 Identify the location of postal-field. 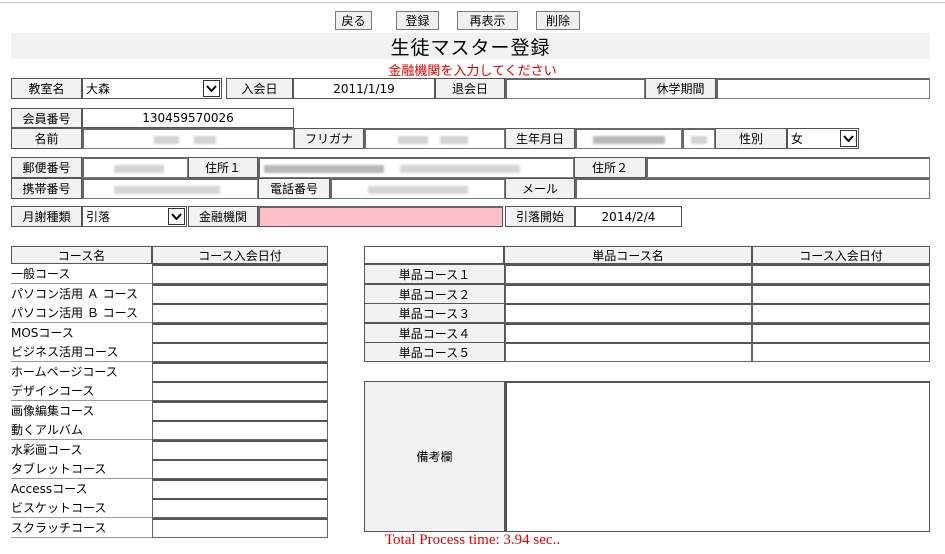
(135, 167).